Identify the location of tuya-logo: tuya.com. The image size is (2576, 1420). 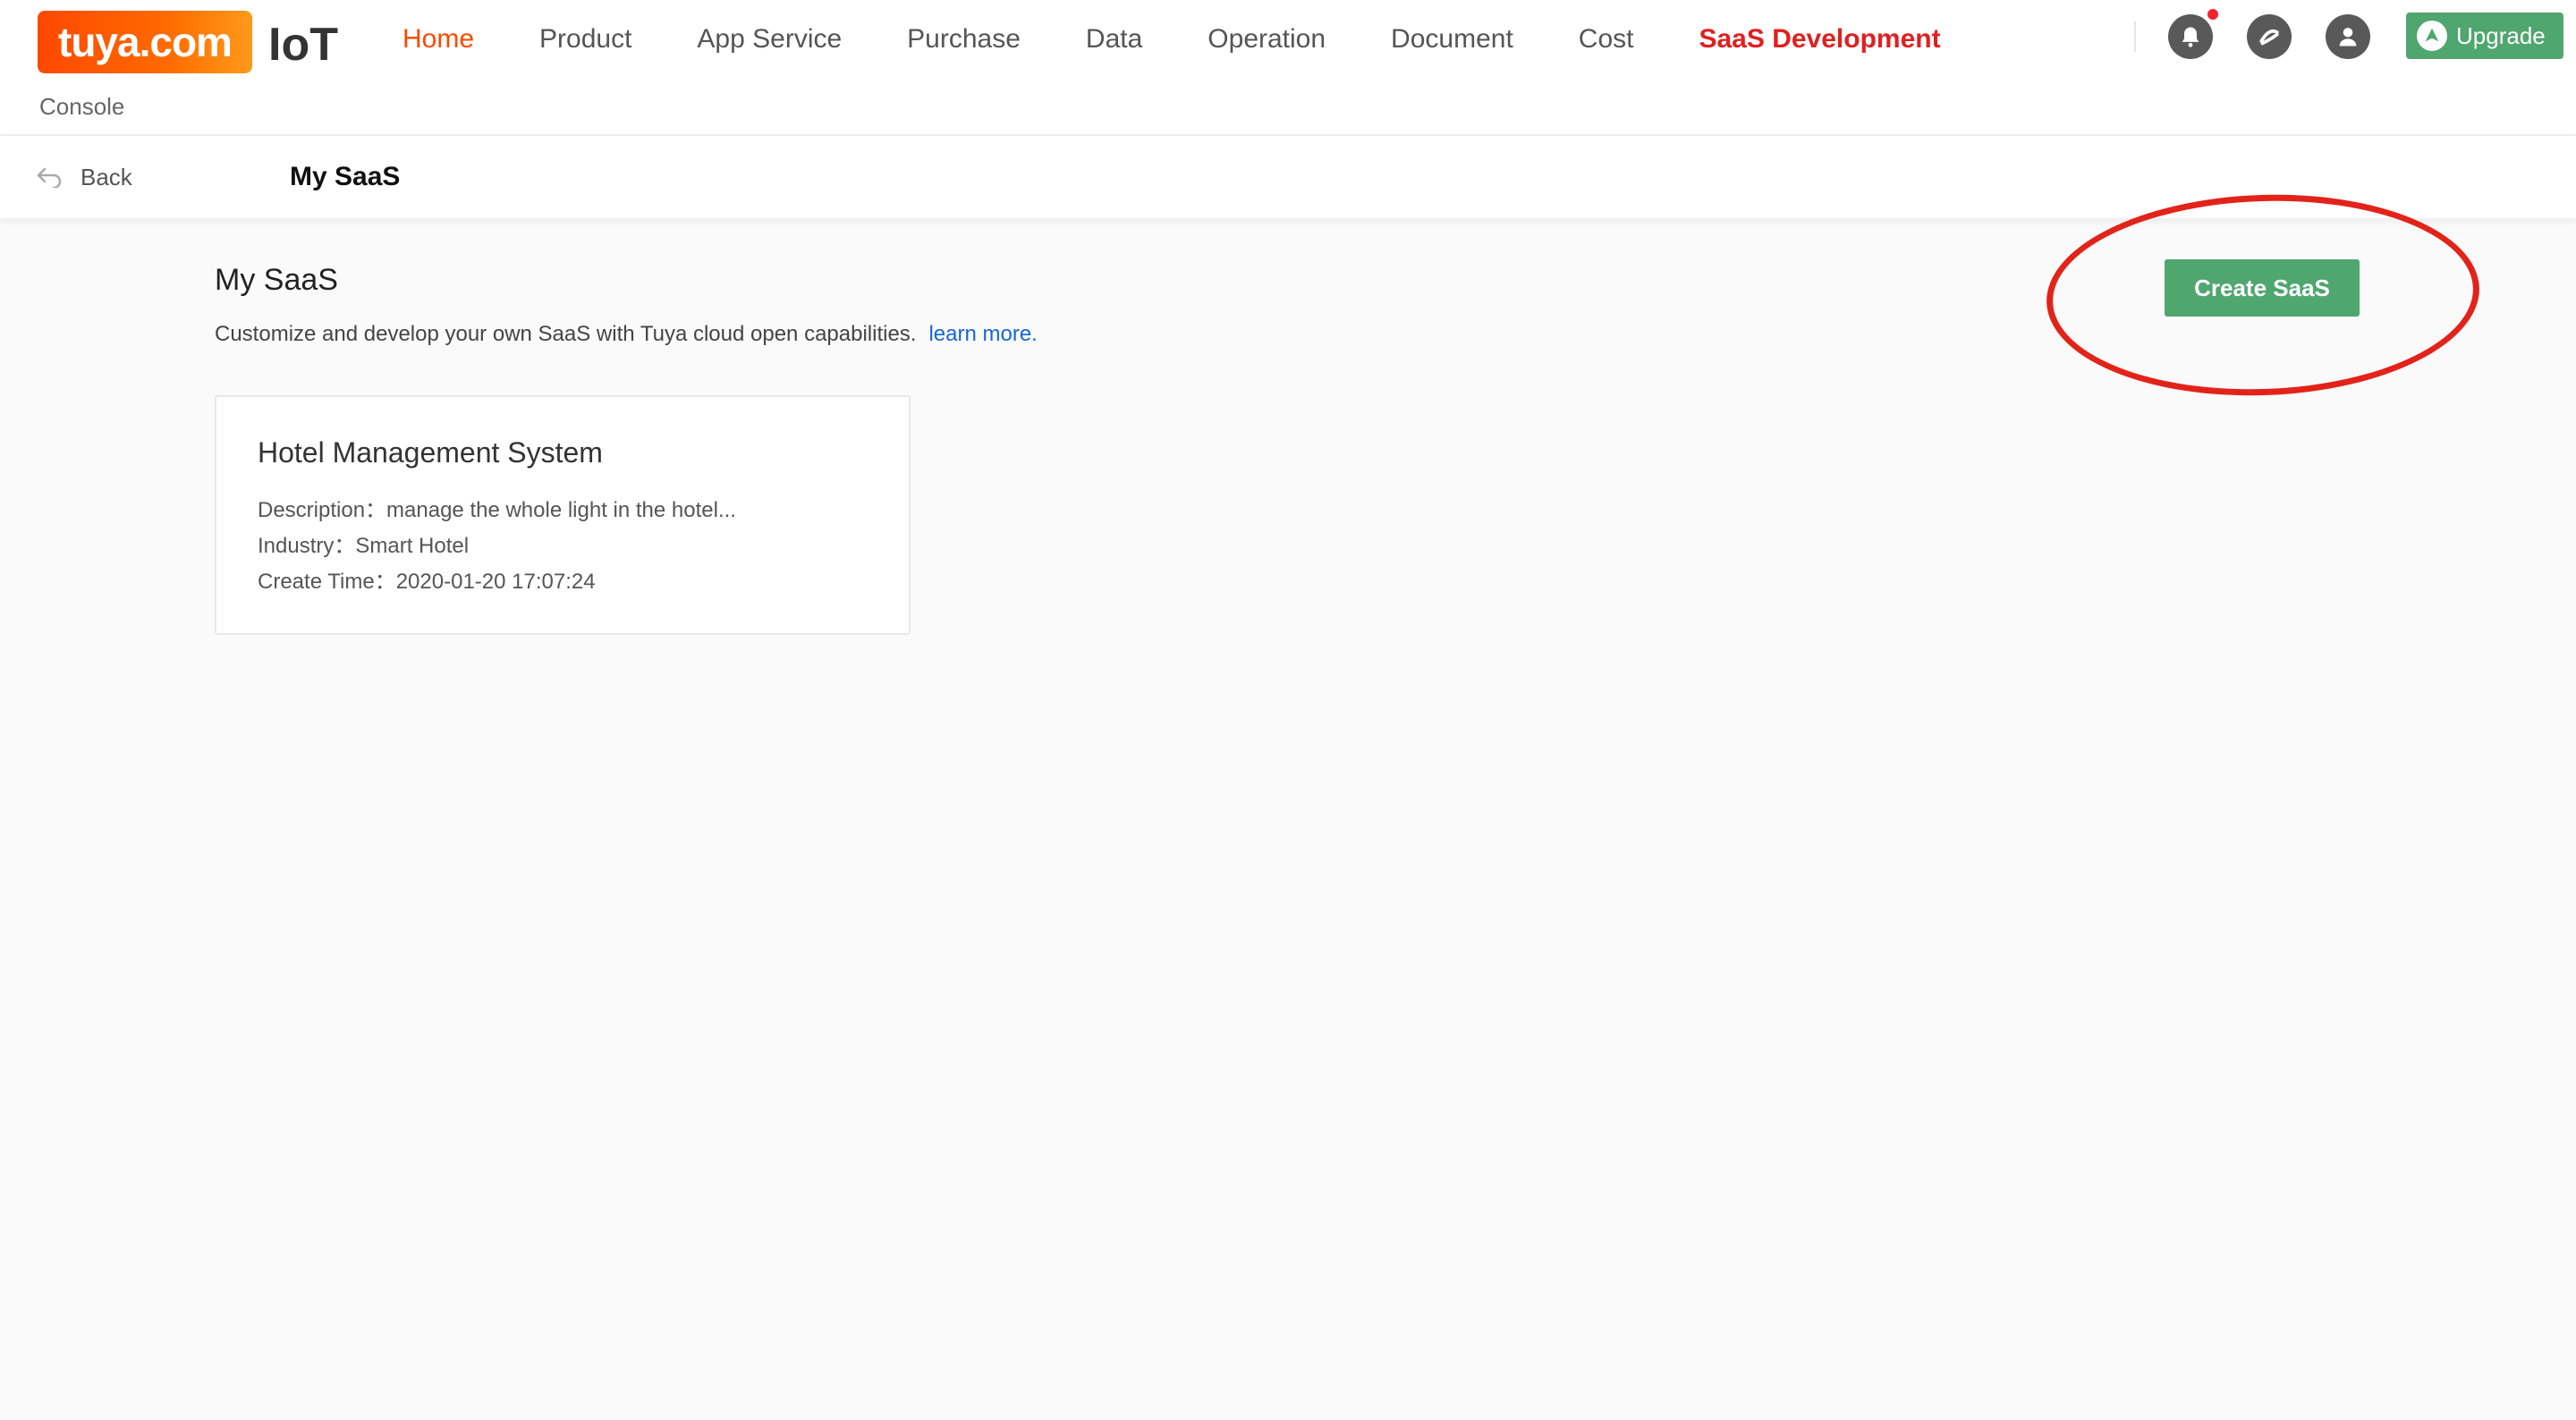
(145, 42).